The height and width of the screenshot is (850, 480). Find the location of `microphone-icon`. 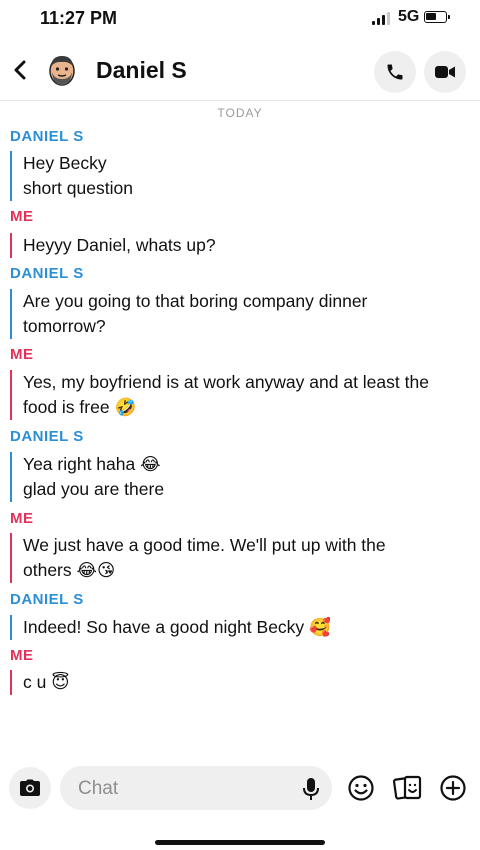

microphone-icon is located at coordinates (311, 789).